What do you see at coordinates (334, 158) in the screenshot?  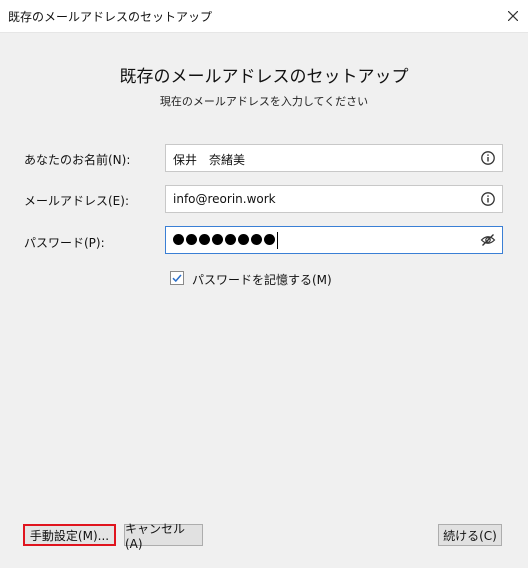 I see `name-field: 保井 奈緒美` at bounding box center [334, 158].